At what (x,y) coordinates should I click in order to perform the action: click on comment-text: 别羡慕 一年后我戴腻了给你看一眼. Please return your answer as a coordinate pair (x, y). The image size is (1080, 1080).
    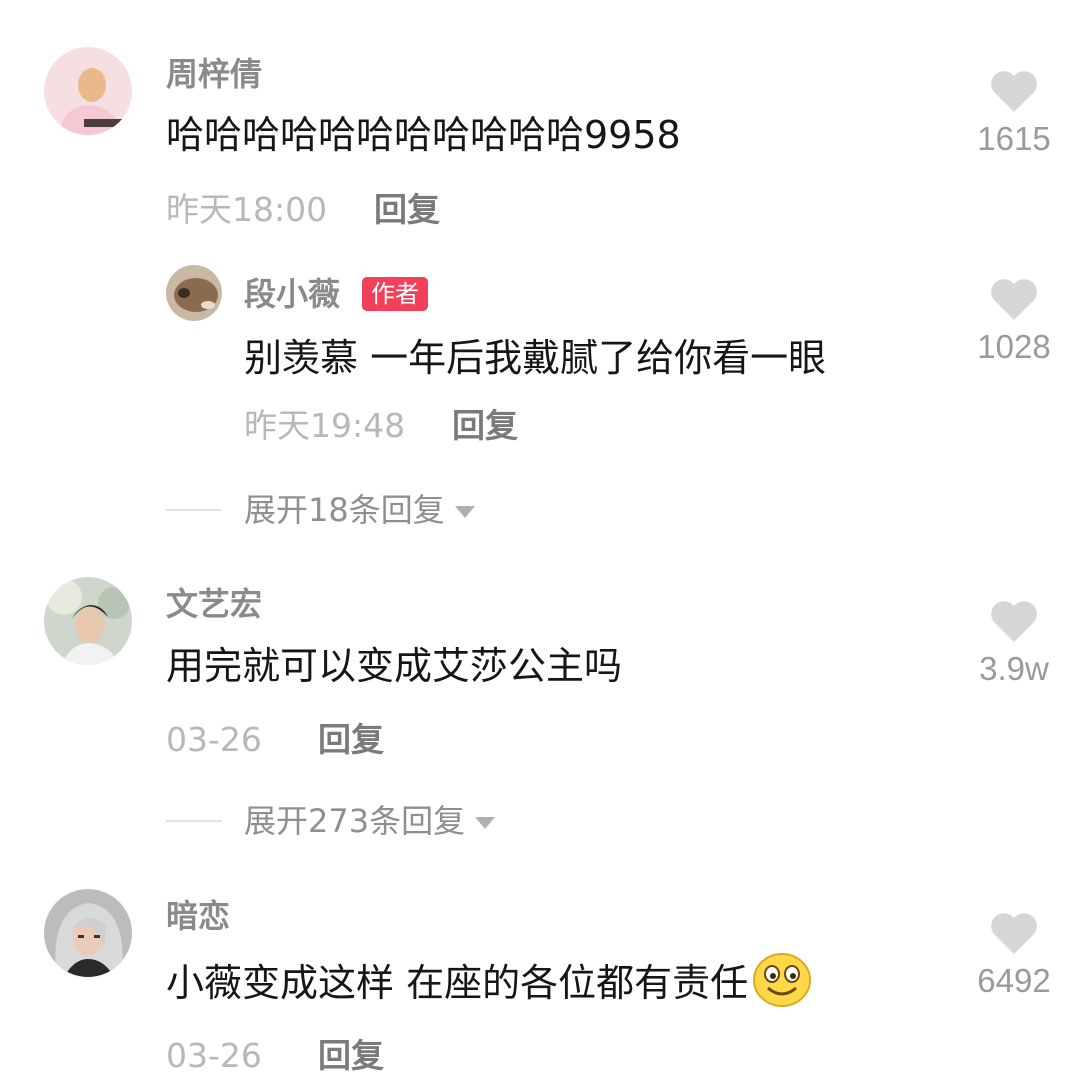
    Looking at the image, I should click on (535, 358).